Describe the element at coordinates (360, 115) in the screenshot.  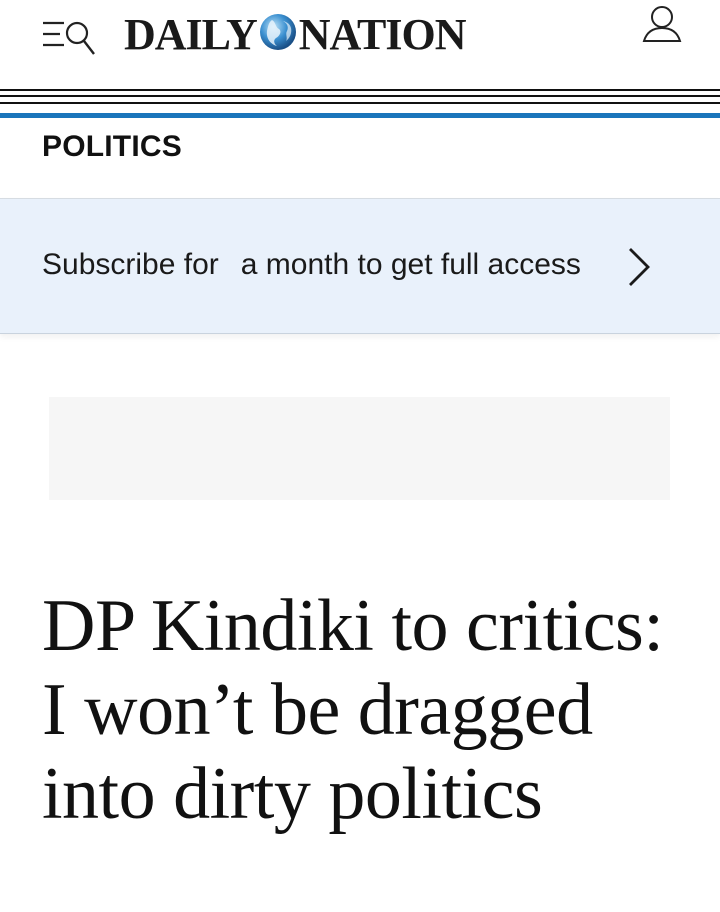
I see `accent-rule` at that location.